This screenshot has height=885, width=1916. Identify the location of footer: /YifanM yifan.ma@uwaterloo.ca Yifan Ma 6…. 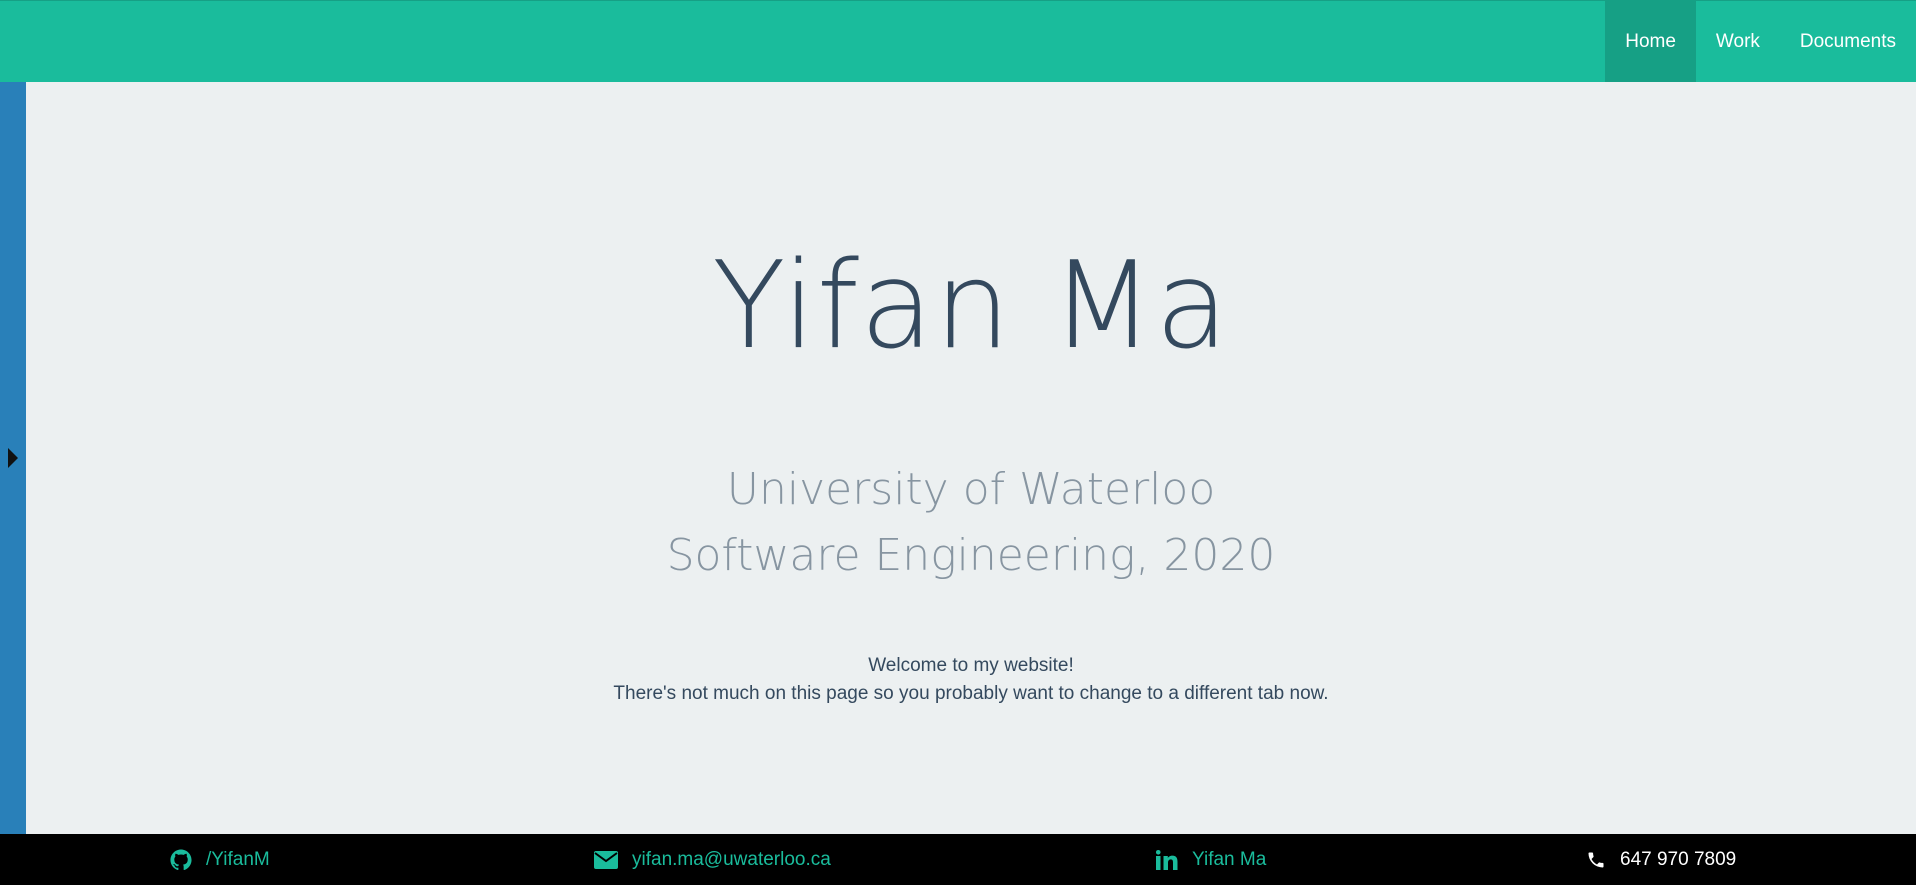
(958, 859).